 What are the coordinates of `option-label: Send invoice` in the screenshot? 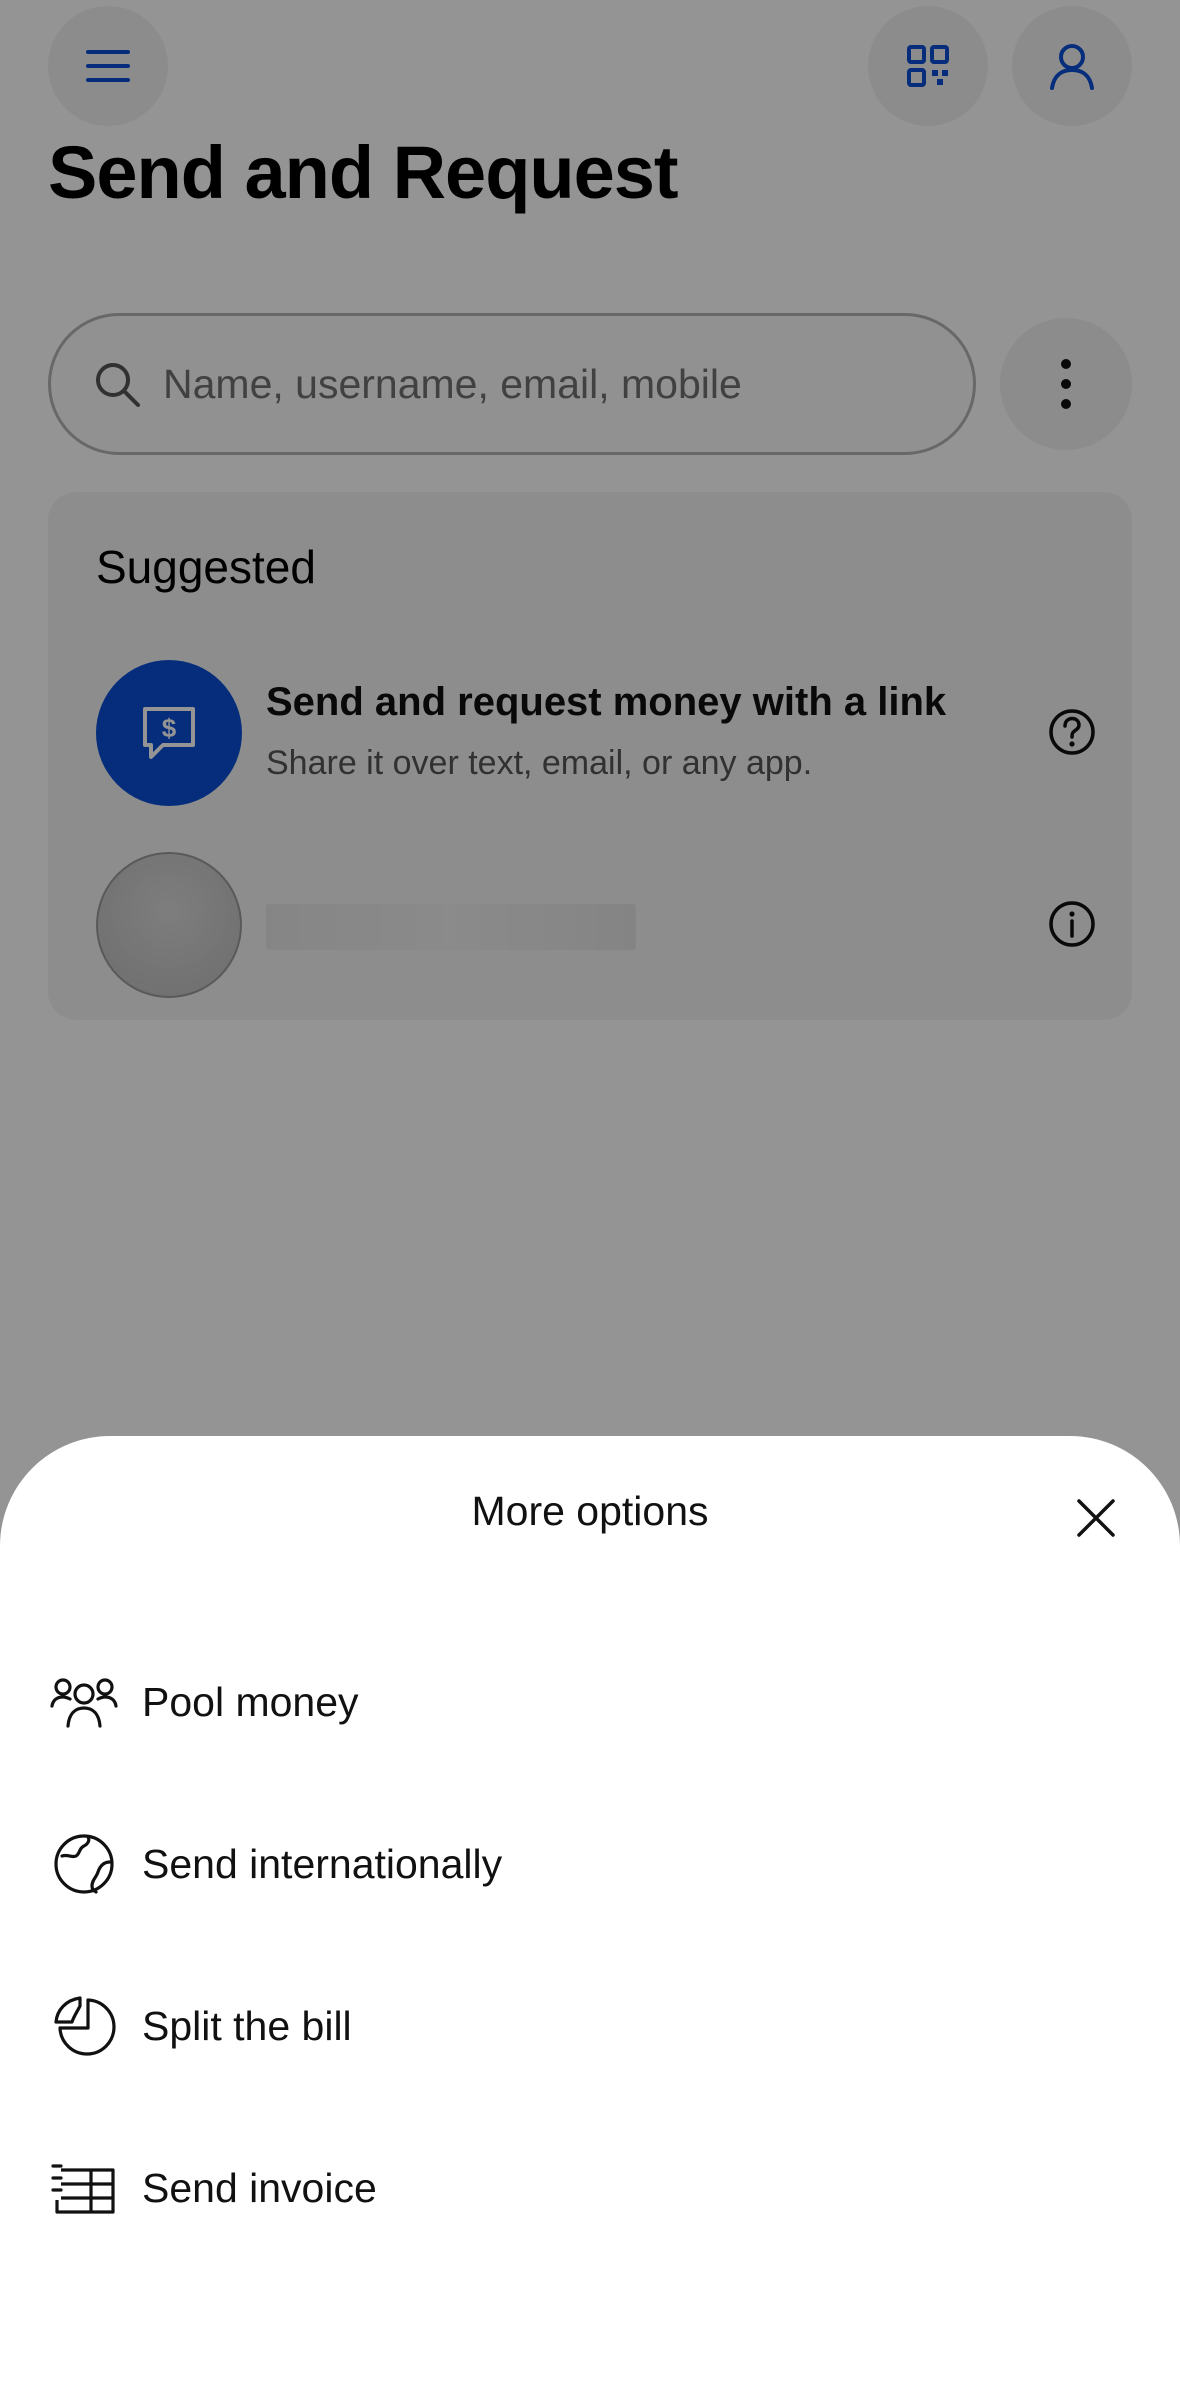 It's located at (259, 2187).